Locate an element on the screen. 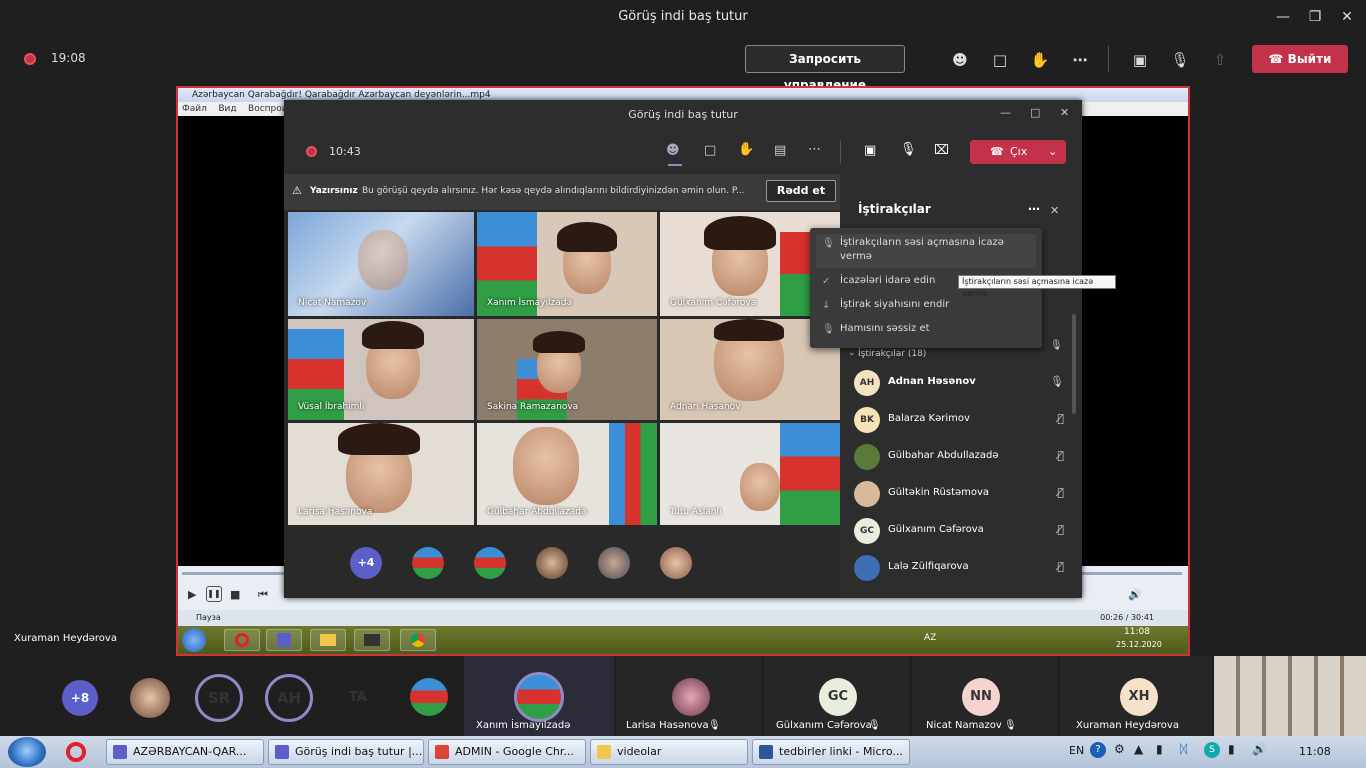 The image size is (1366, 768). strip-avatar-ta: TA is located at coordinates (358, 698).